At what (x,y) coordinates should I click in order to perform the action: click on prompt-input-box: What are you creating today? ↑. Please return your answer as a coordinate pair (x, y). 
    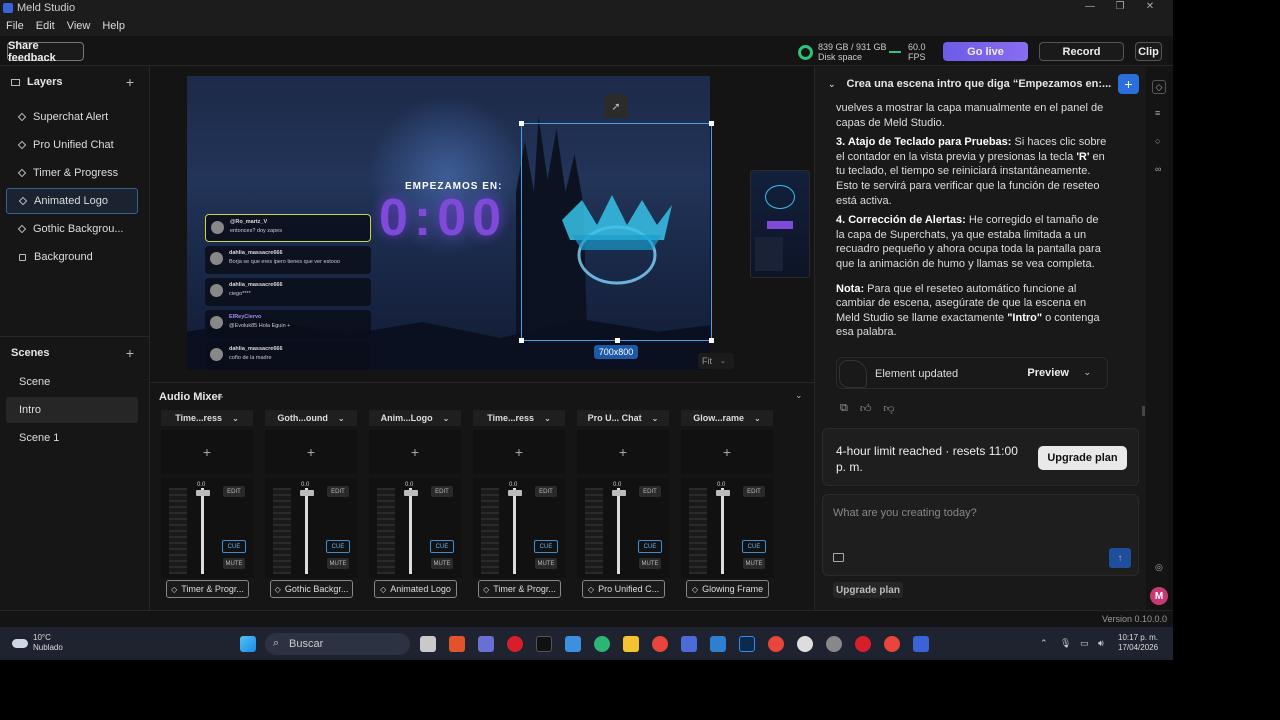
    Looking at the image, I should click on (980, 535).